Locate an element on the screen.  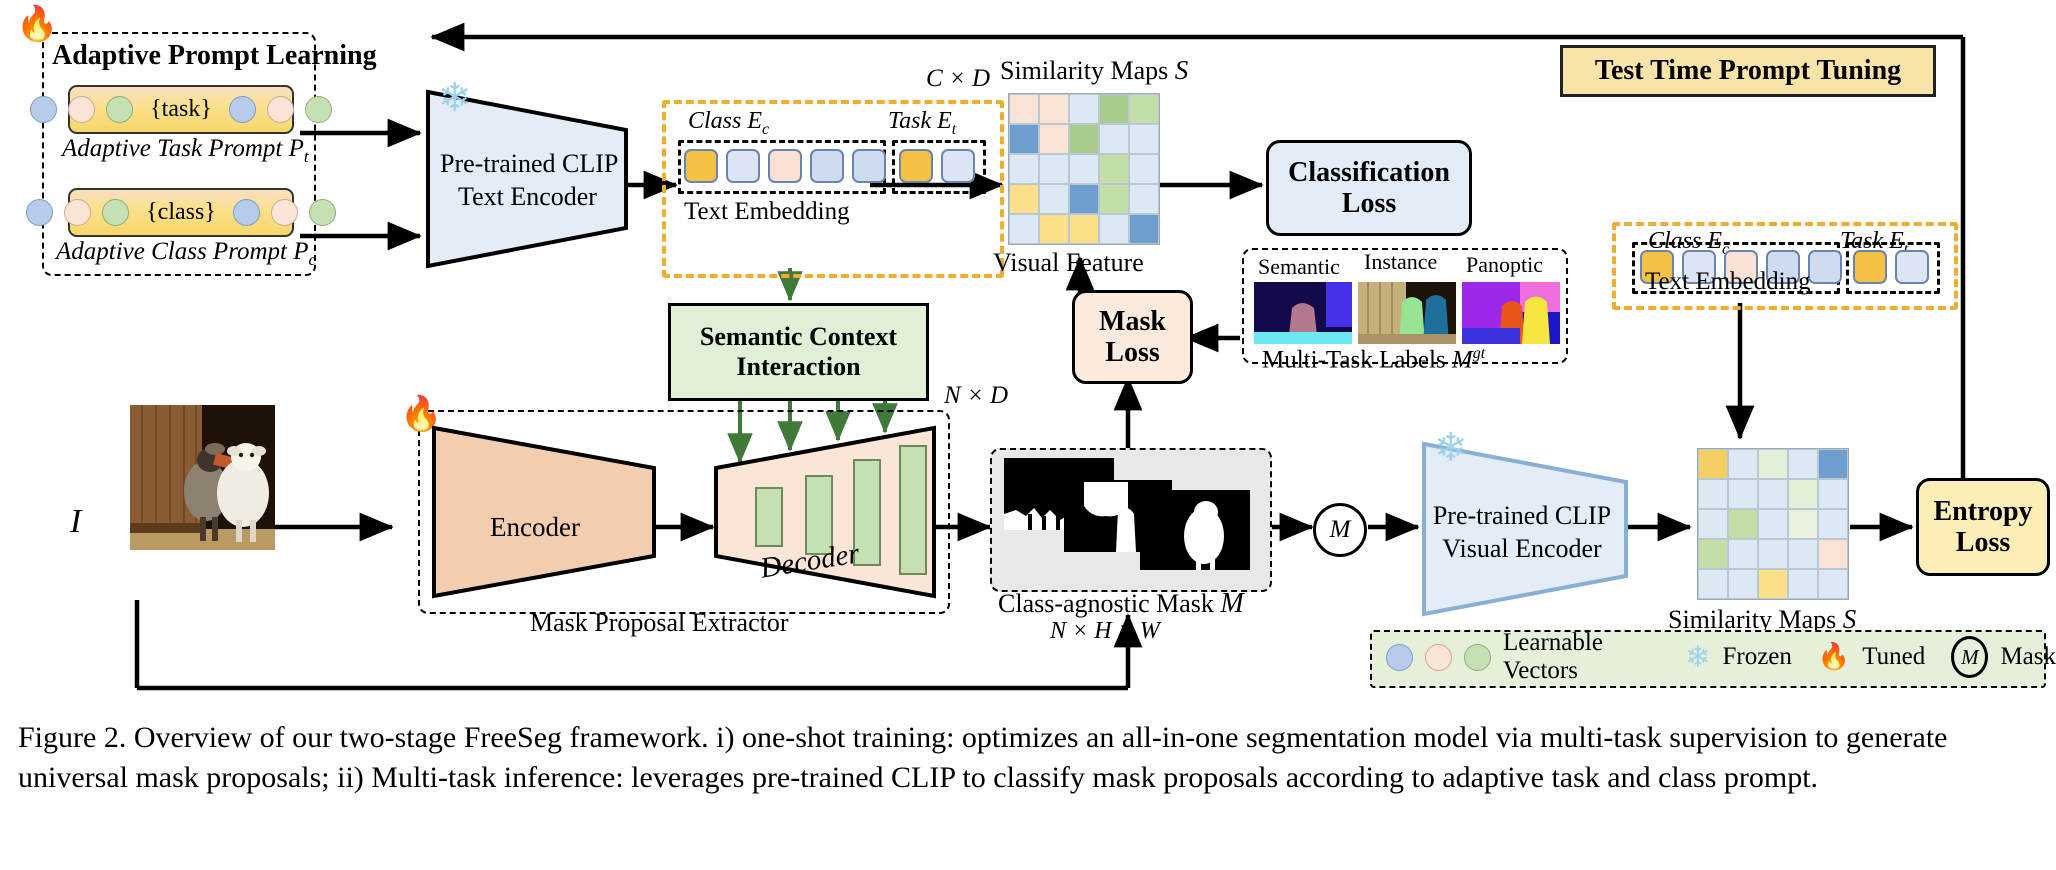
adaptive-class-prompt-pill: {class} is located at coordinates (181, 212).